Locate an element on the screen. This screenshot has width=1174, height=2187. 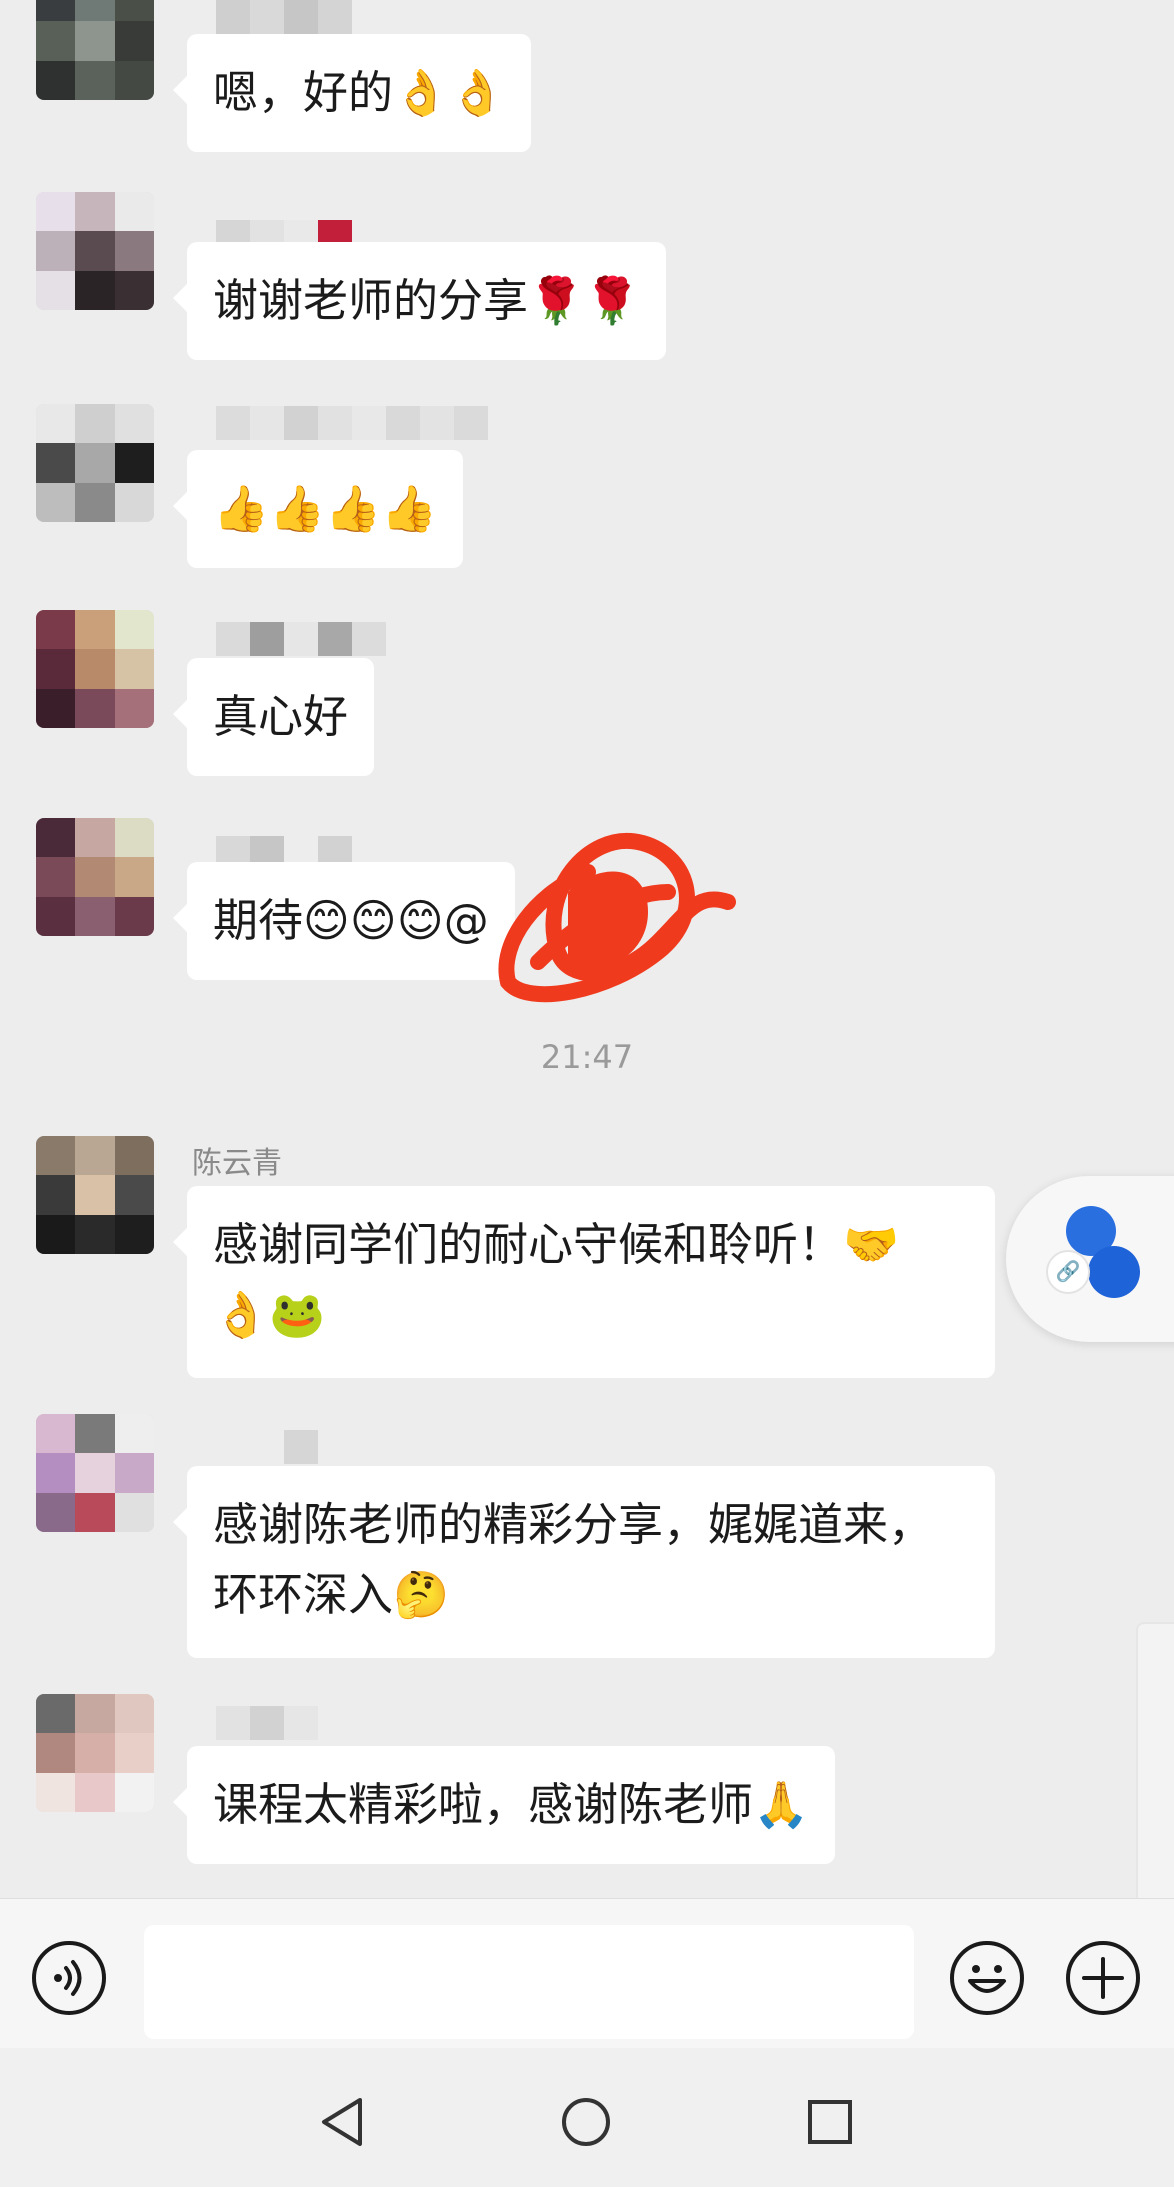
recent-square-icon is located at coordinates (830, 2122).